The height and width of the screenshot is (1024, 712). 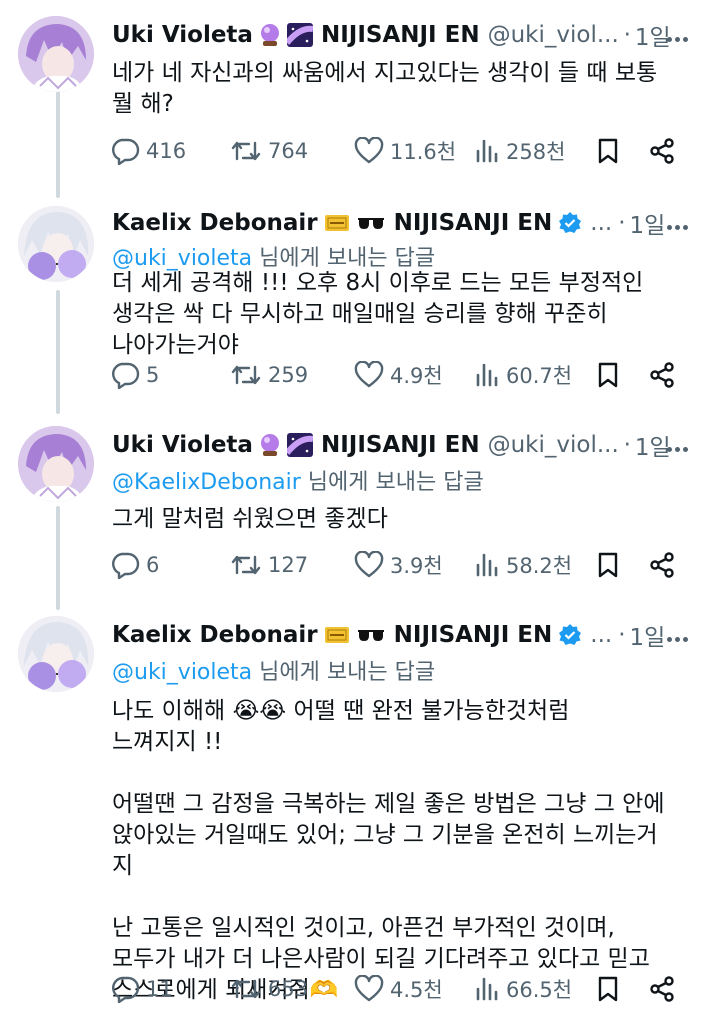 I want to click on reply-mention-link: @uki_violeta, so click(x=182, y=672).